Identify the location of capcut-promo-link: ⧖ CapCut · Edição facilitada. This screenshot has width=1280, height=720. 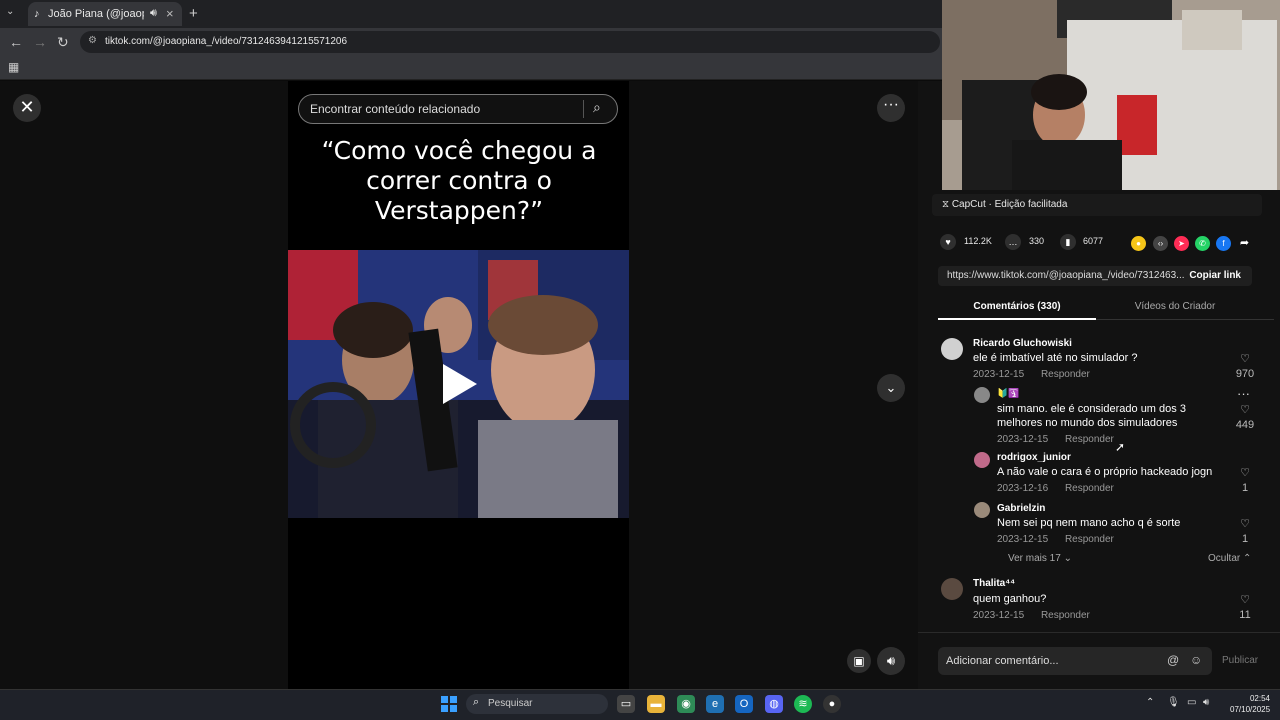
(1097, 205).